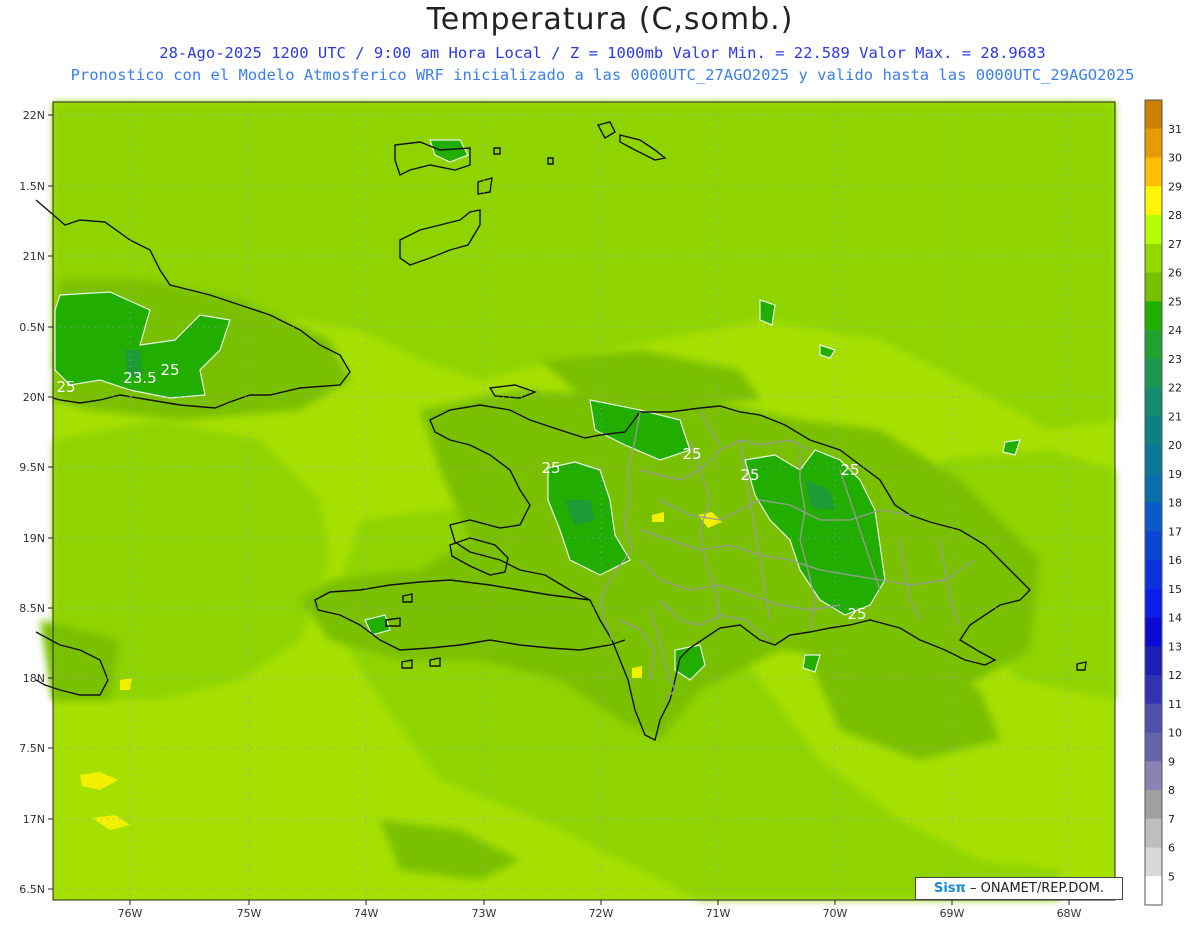 This screenshot has width=1200, height=927. I want to click on lon-label: 68W, so click(1069, 913).